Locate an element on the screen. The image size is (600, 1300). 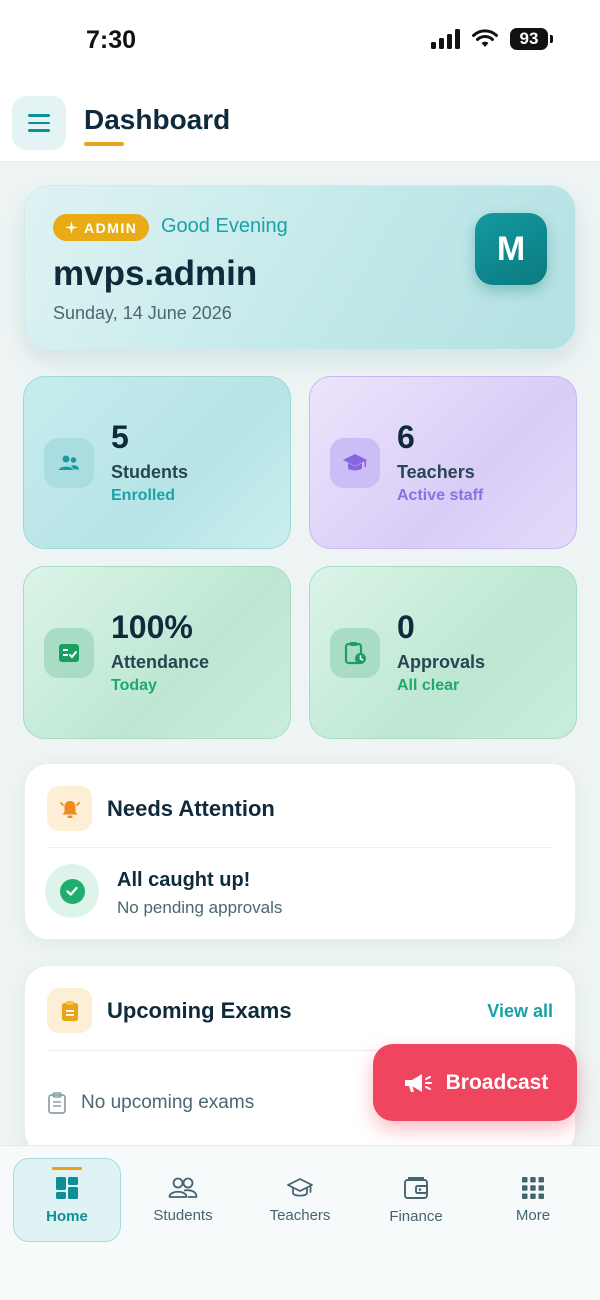
nav-teachers: Teachers is located at coordinates (300, 1200).